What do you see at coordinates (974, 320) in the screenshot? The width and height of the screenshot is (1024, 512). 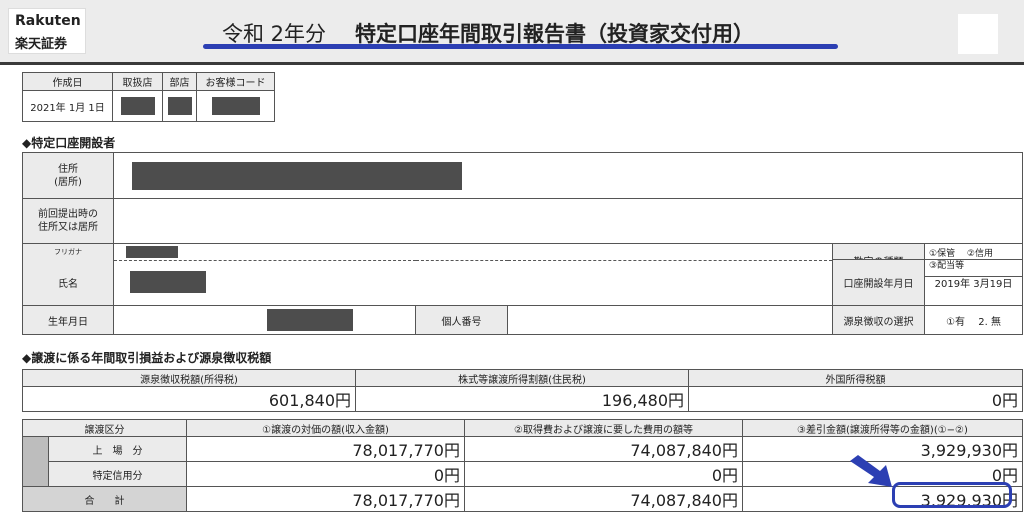 I see `withholding-value: ①有 2. 無` at bounding box center [974, 320].